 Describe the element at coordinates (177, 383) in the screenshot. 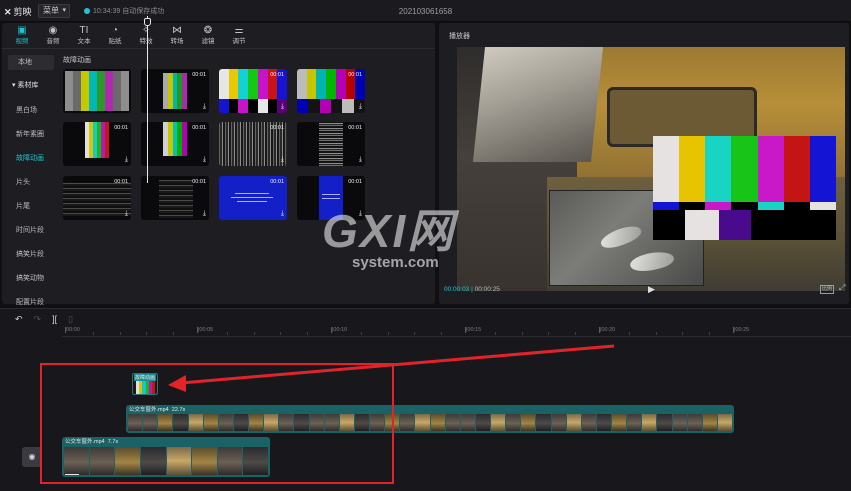

I see `arrow-head` at that location.